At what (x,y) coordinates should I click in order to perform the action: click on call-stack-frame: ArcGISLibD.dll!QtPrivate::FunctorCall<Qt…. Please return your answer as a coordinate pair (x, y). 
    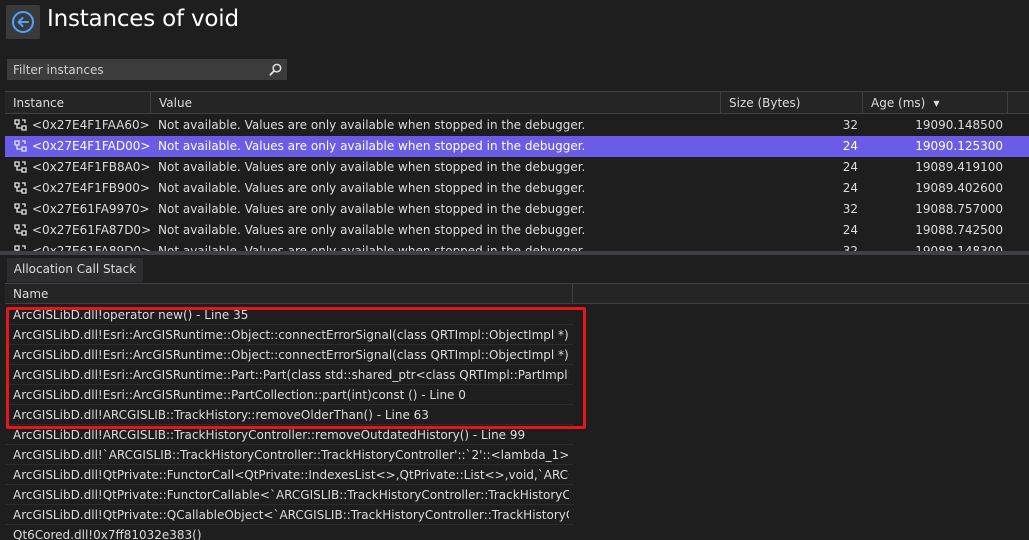
    Looking at the image, I should click on (289, 475).